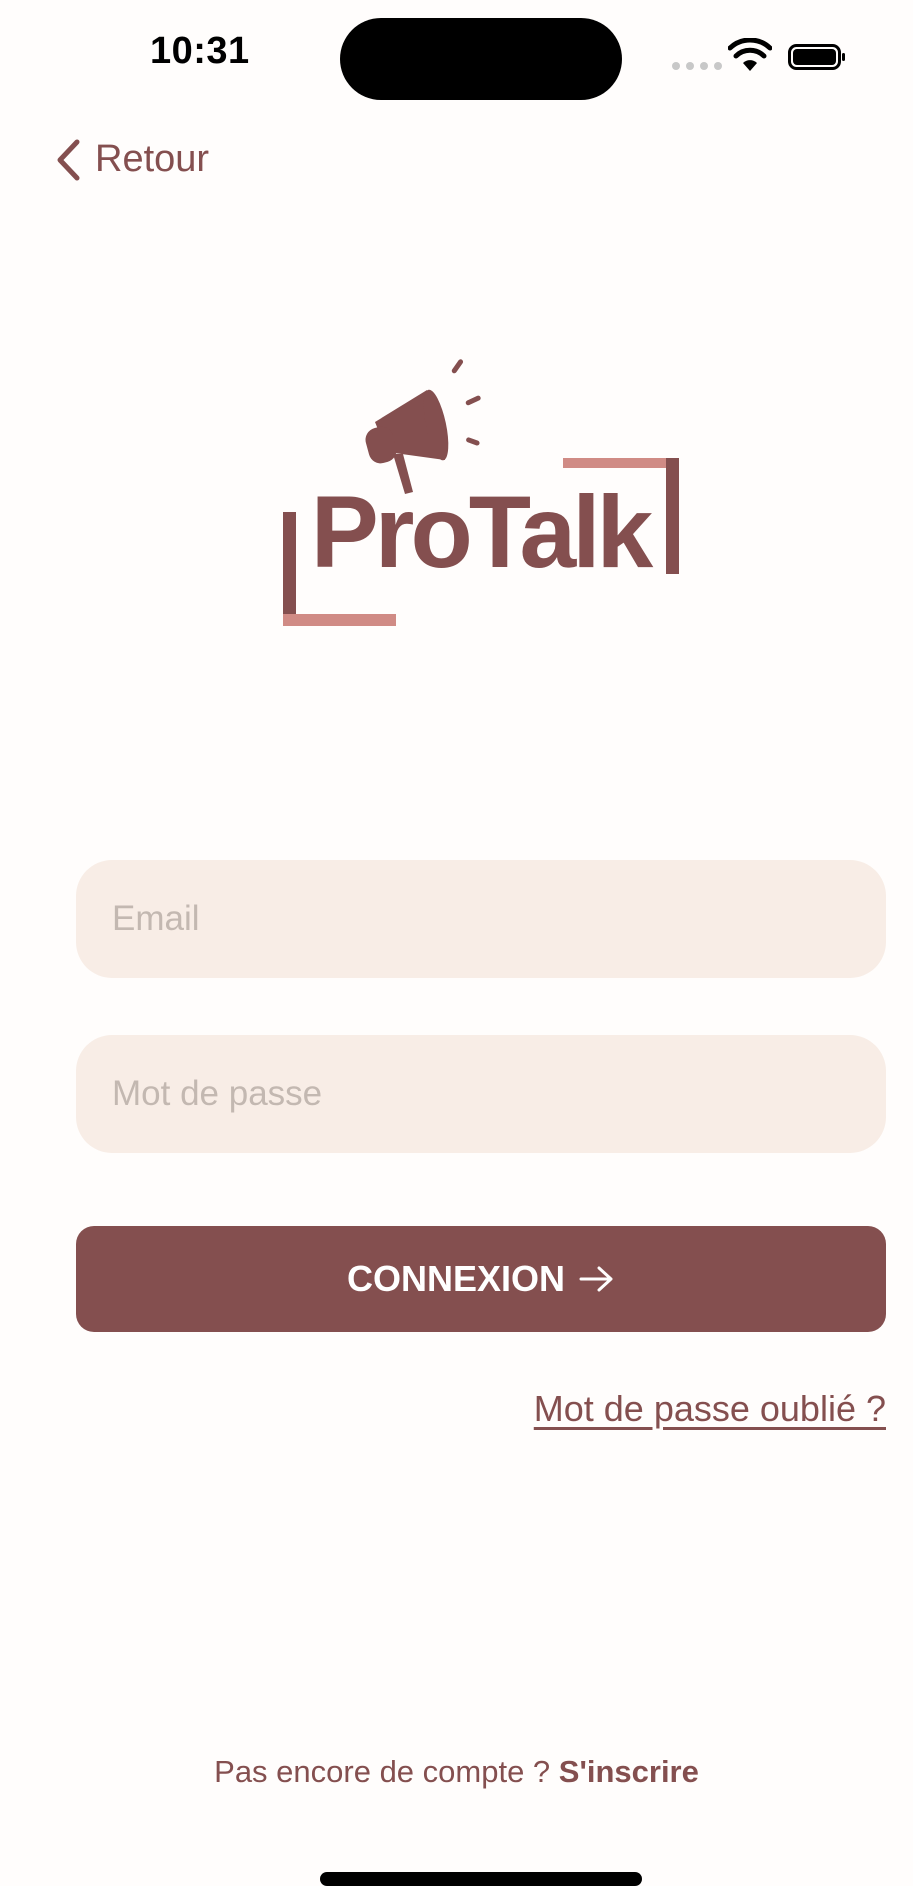 The width and height of the screenshot is (913, 1886). I want to click on back-button: Retour, so click(132, 159).